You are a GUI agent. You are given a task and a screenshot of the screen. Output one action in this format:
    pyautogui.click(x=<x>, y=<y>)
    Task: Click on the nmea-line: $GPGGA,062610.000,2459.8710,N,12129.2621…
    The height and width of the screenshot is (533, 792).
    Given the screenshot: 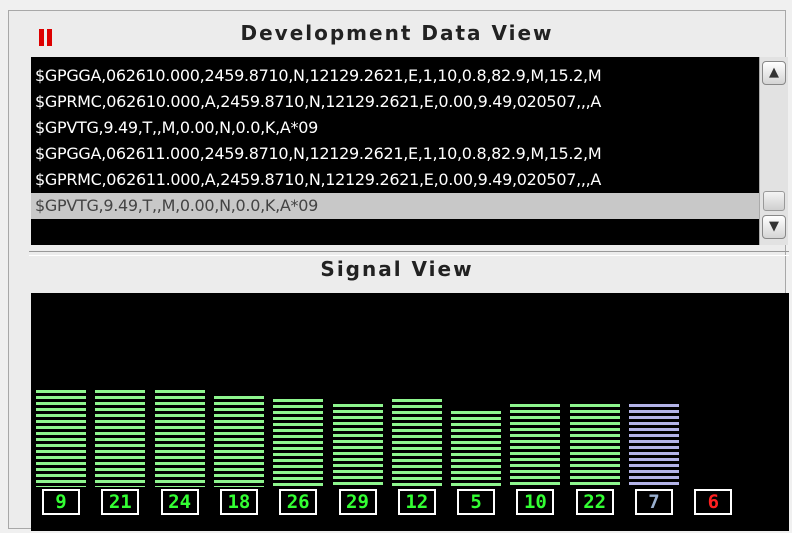 What is the action you would take?
    pyautogui.click(x=318, y=76)
    